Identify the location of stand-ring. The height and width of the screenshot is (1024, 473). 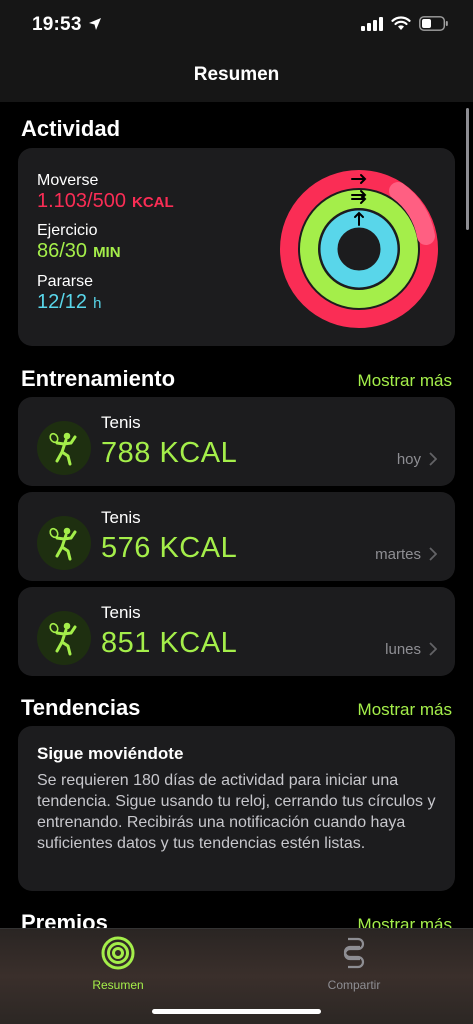
(359, 249).